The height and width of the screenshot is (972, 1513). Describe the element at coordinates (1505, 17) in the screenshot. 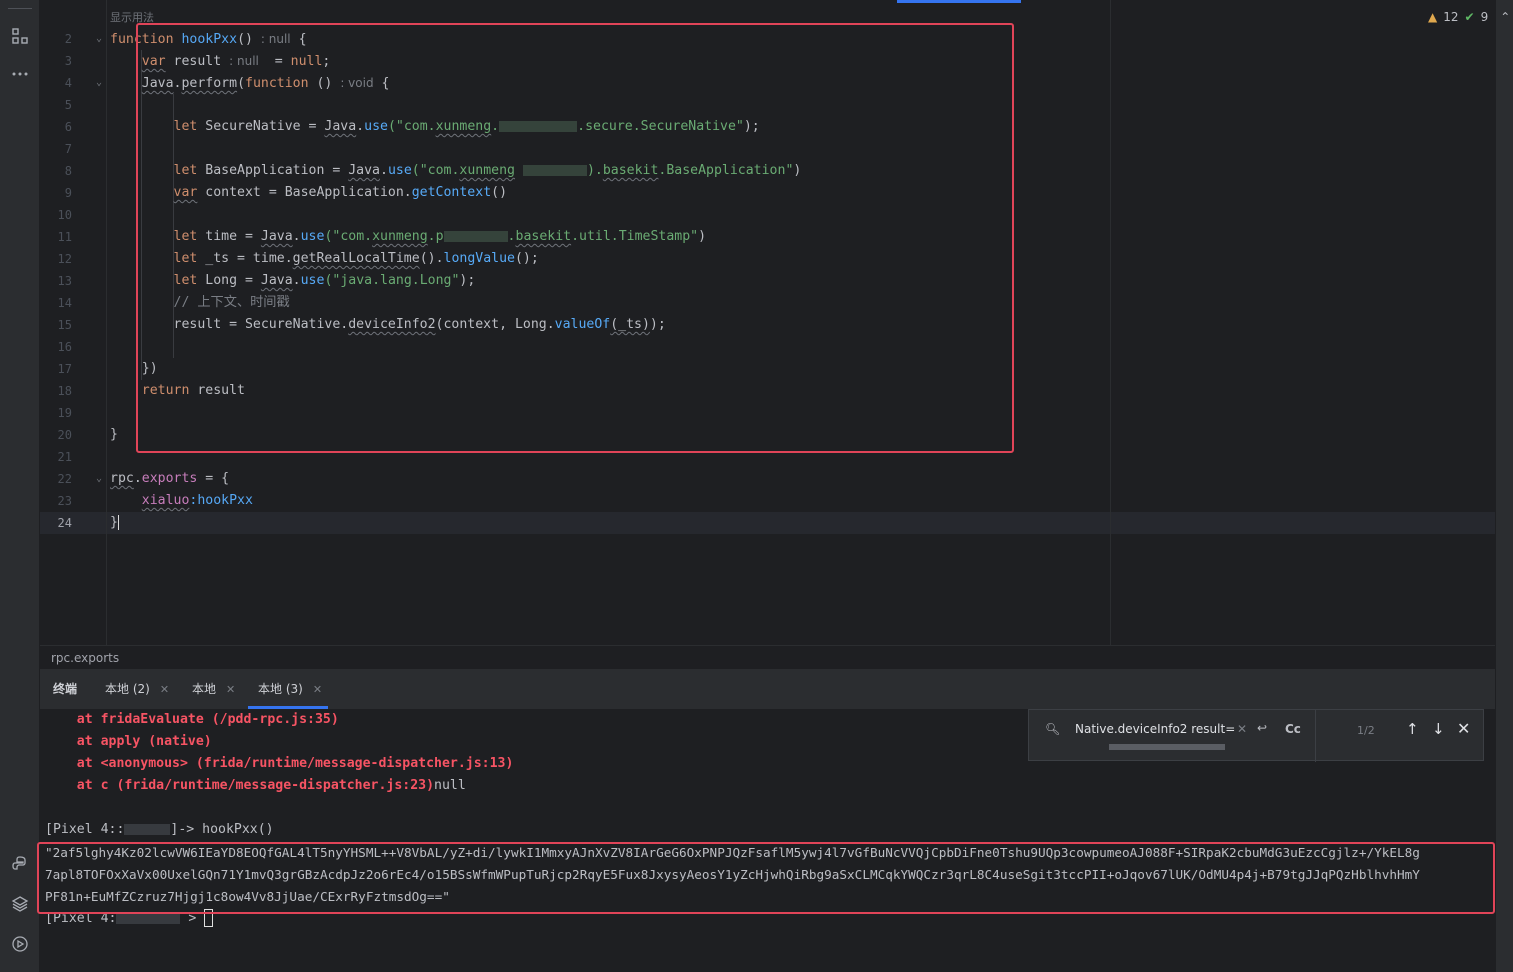

I see `chevron-up-icon: ⌃` at that location.